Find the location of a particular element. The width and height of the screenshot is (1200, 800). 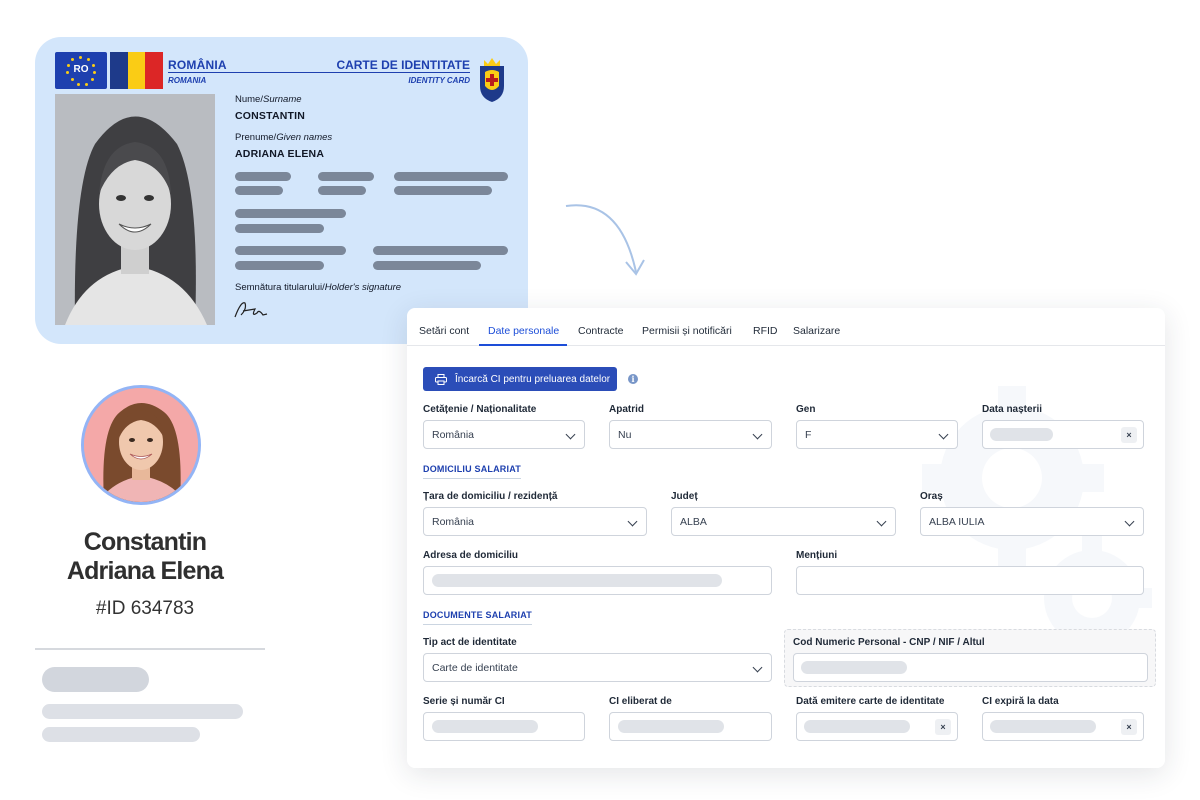

county-select: ALBA is located at coordinates (783, 521).